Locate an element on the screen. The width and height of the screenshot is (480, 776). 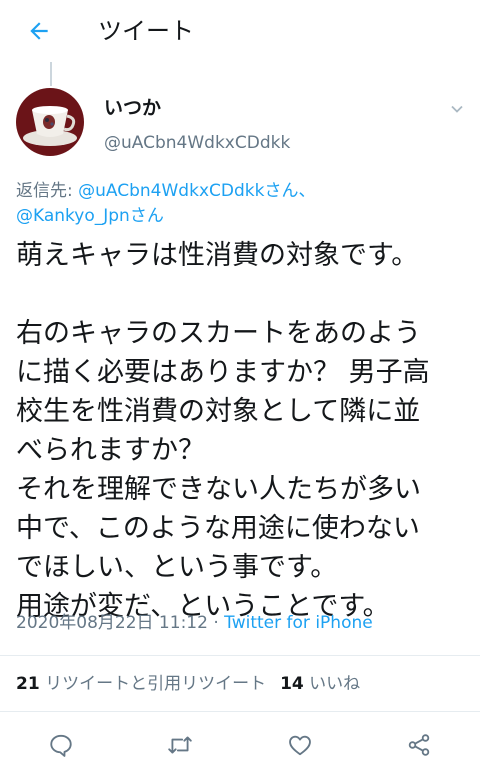
retweets-stat: 21 リツイートと引用リツイート is located at coordinates (141, 684).